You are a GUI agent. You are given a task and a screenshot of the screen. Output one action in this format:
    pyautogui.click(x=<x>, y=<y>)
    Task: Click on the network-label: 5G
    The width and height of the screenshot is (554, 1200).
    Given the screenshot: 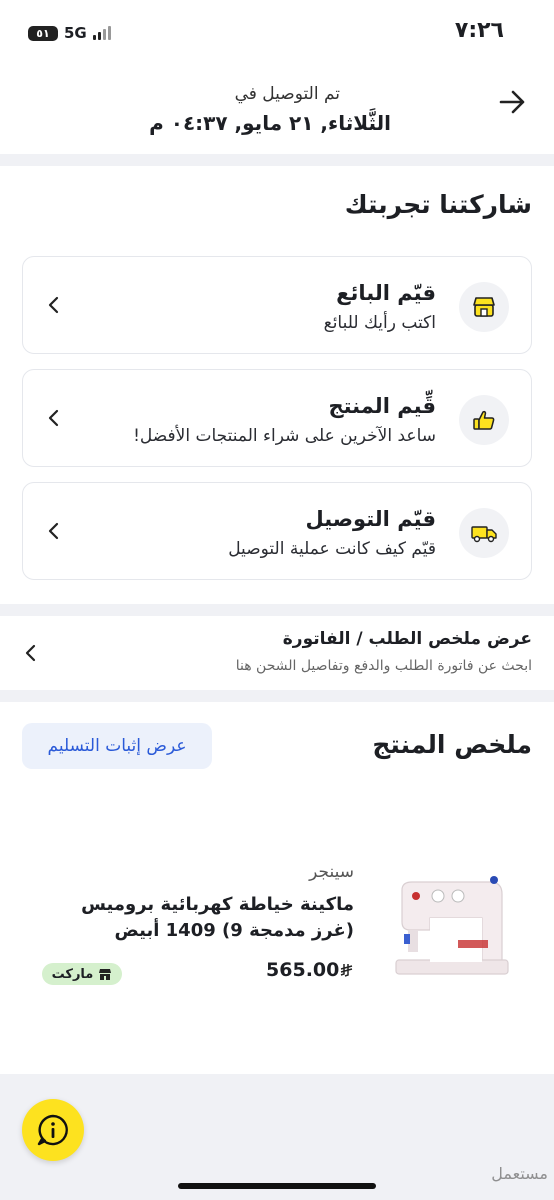 What is the action you would take?
    pyautogui.click(x=75, y=33)
    